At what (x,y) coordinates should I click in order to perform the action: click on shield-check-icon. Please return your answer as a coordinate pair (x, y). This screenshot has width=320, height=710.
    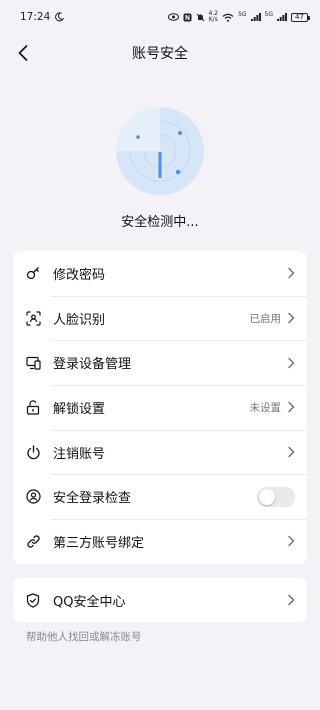
    Looking at the image, I should click on (33, 600).